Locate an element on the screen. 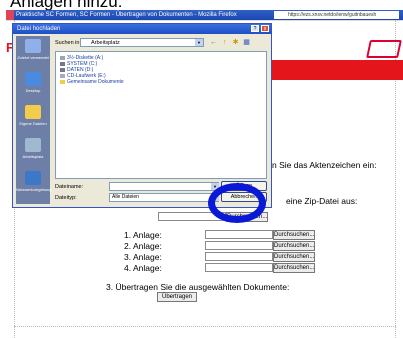  dialog-close-button: x is located at coordinates (265, 28).